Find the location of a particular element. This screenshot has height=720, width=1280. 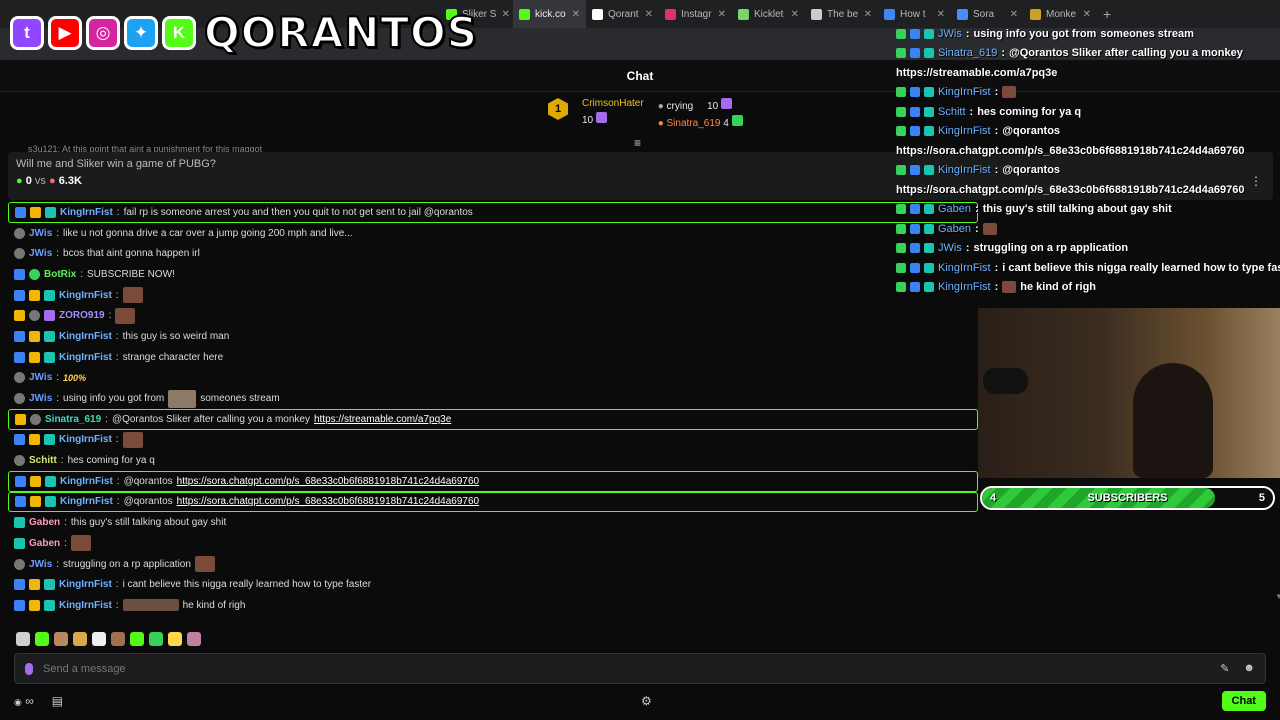

store-icon: ▤ is located at coordinates (57, 701).